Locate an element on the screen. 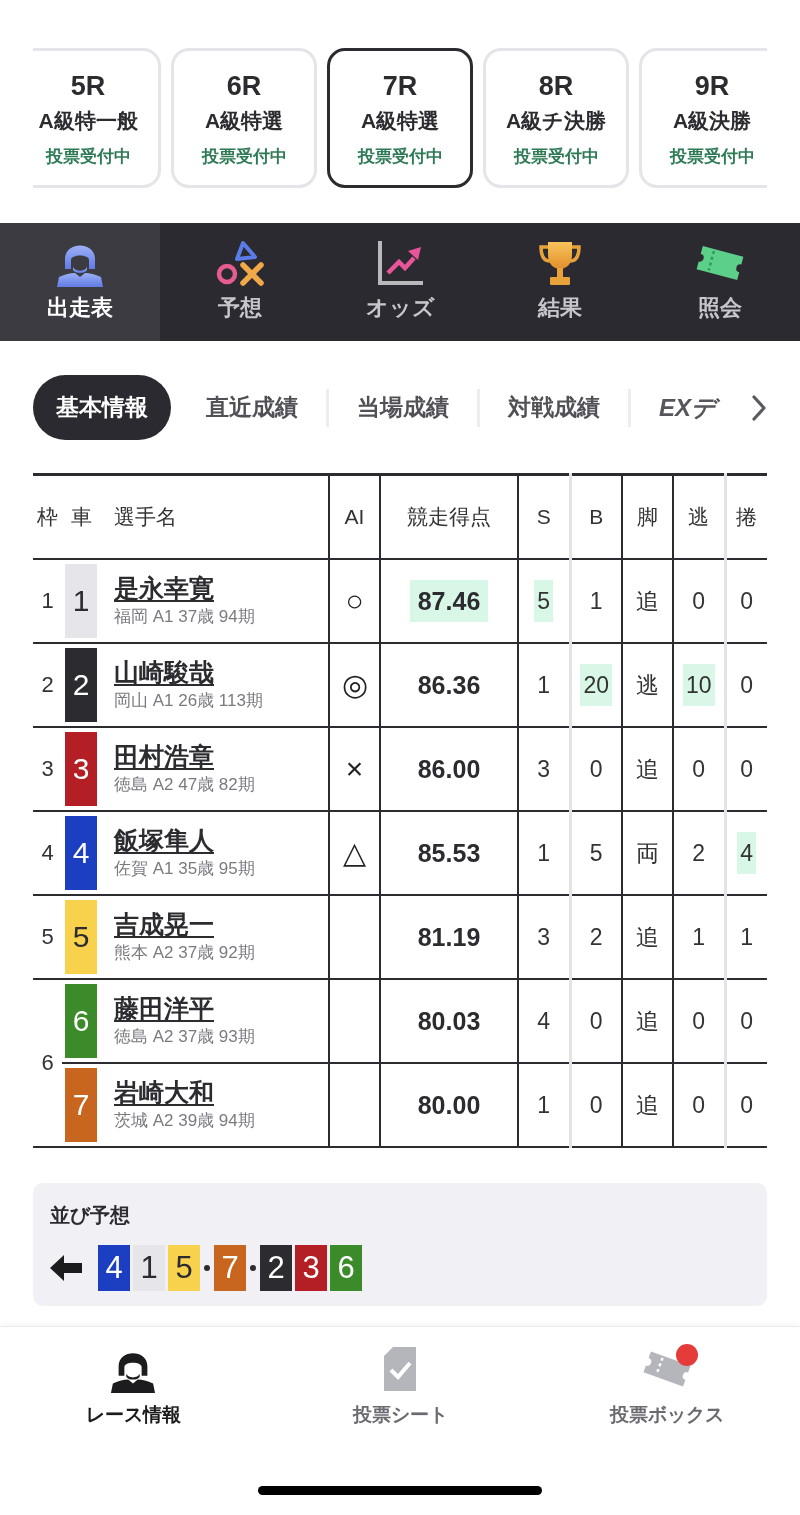  rider-profile: 徳島 A2 47歳 82期 is located at coordinates (184, 784).